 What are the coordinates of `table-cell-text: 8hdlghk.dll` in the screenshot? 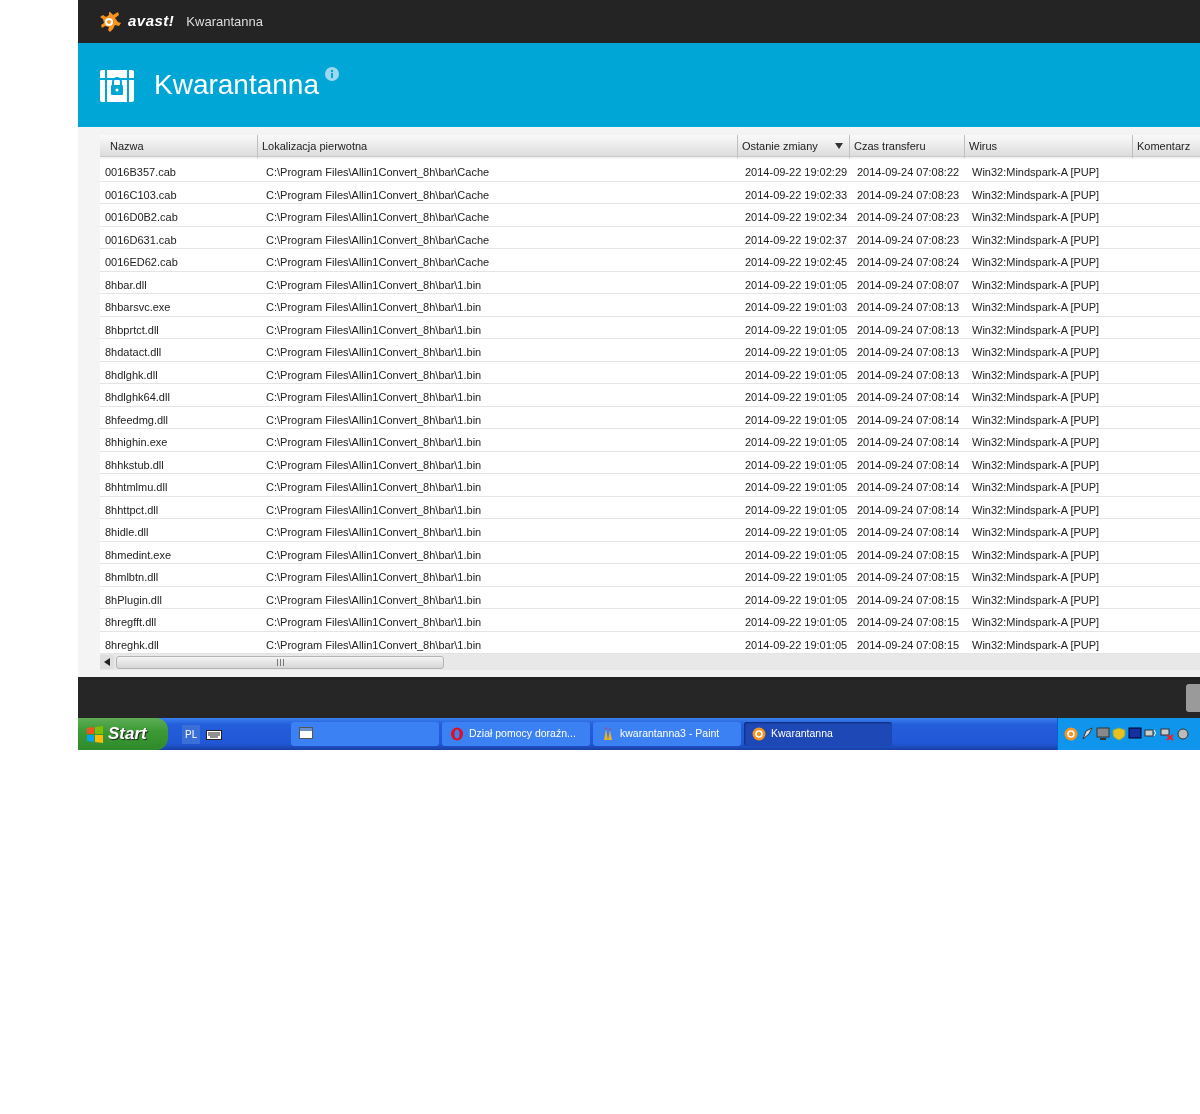 It's located at (131, 375).